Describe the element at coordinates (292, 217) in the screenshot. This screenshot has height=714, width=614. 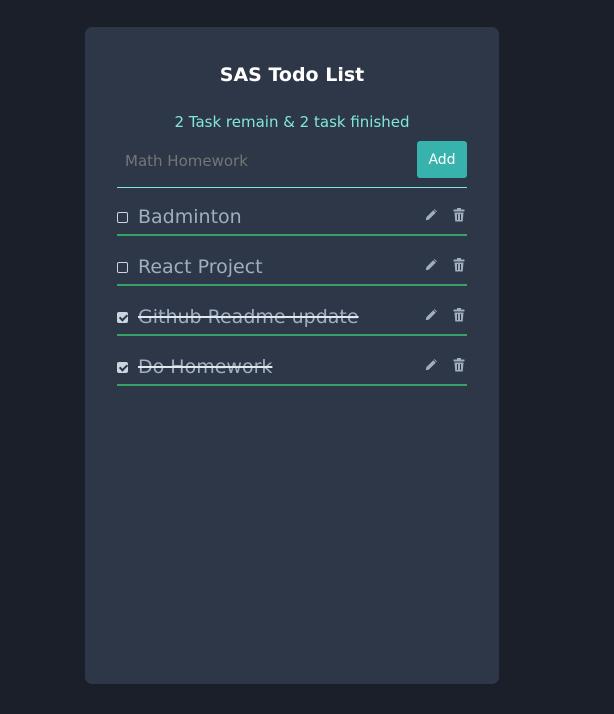
I see `todo-item: Badminton` at that location.